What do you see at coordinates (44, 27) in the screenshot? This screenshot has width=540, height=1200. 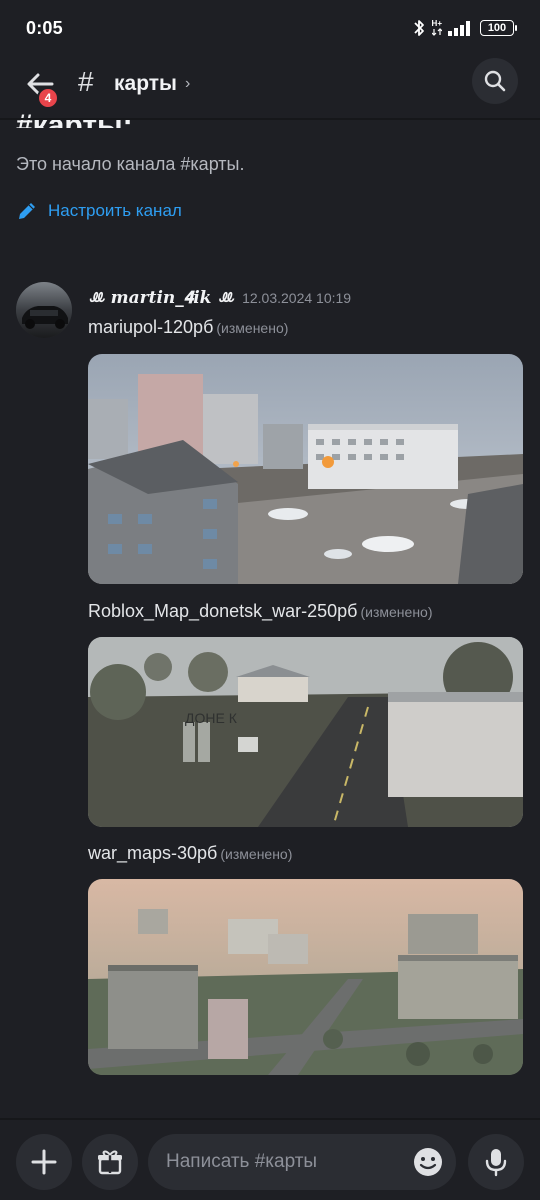 I see `status-time: 0:05` at bounding box center [44, 27].